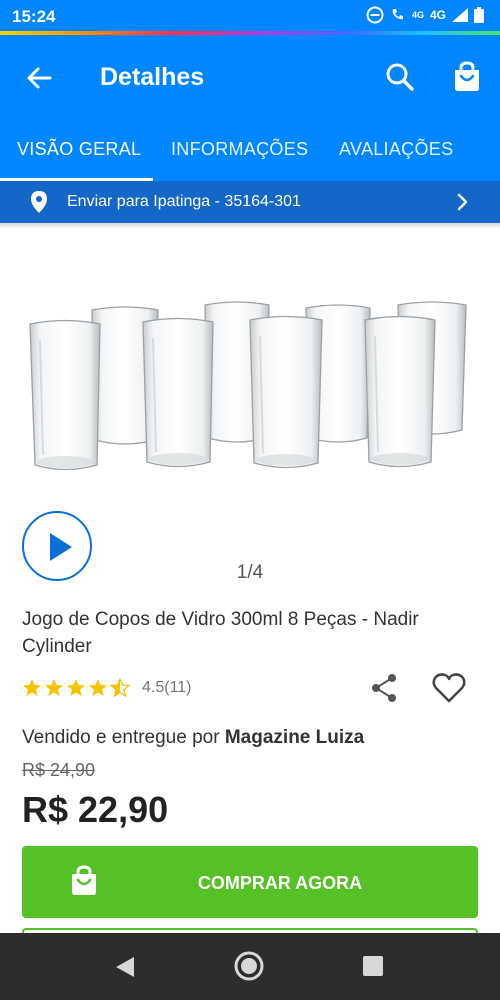 The height and width of the screenshot is (1000, 500). What do you see at coordinates (39, 78) in the screenshot?
I see `back-arrow-icon` at bounding box center [39, 78].